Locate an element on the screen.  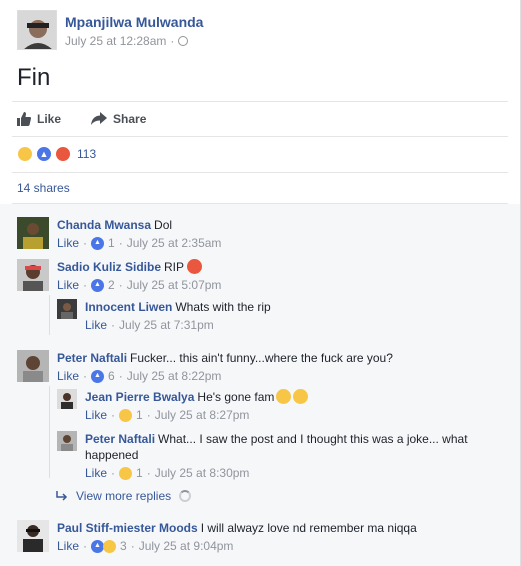
loading-spinner-icon is located at coordinates (185, 496).